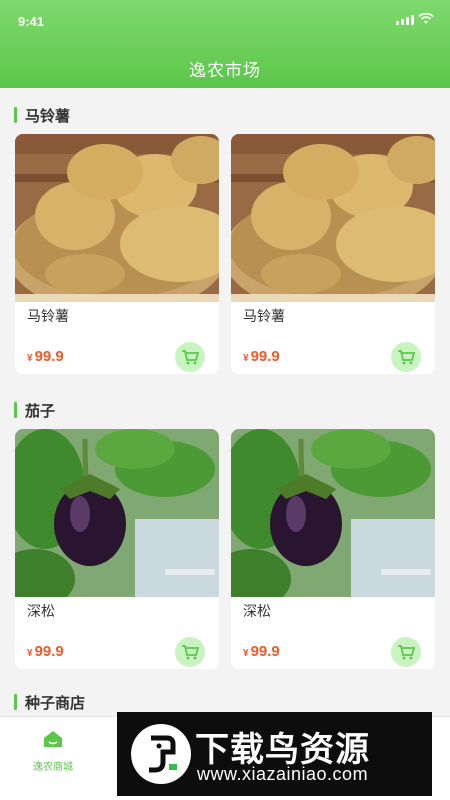 The height and width of the screenshot is (800, 450). I want to click on section-label: 马铃薯, so click(48, 116).